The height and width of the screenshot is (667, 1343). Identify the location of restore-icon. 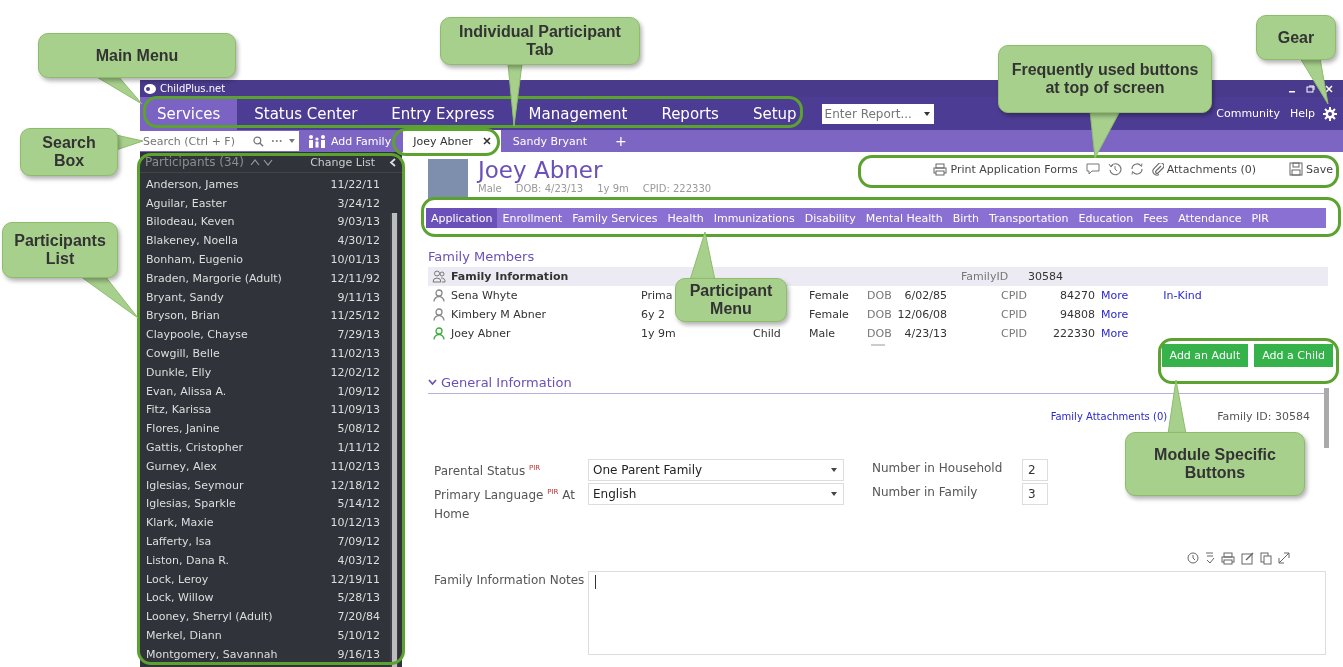
(1310, 88).